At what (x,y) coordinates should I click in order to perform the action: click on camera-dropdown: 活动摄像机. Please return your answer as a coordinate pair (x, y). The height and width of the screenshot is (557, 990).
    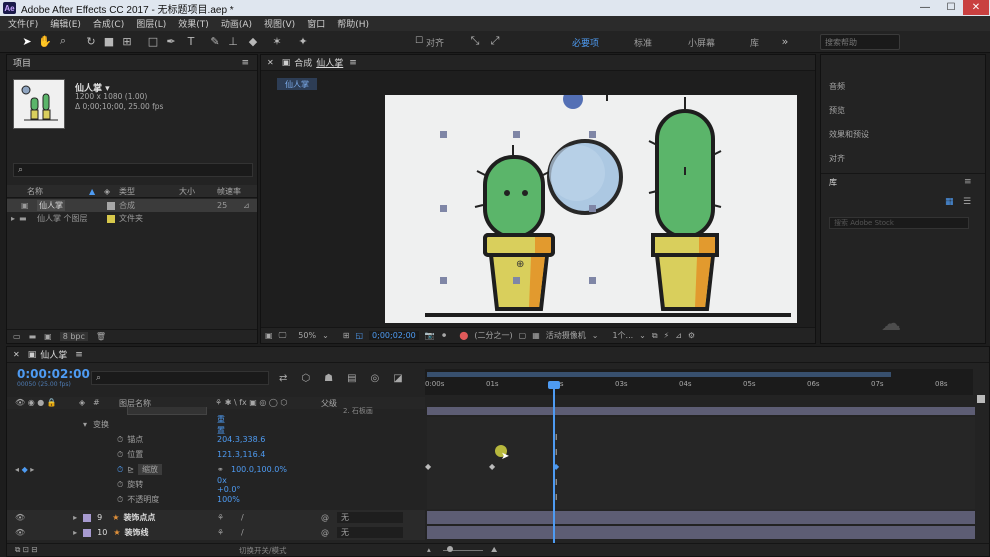
    Looking at the image, I should click on (566, 335).